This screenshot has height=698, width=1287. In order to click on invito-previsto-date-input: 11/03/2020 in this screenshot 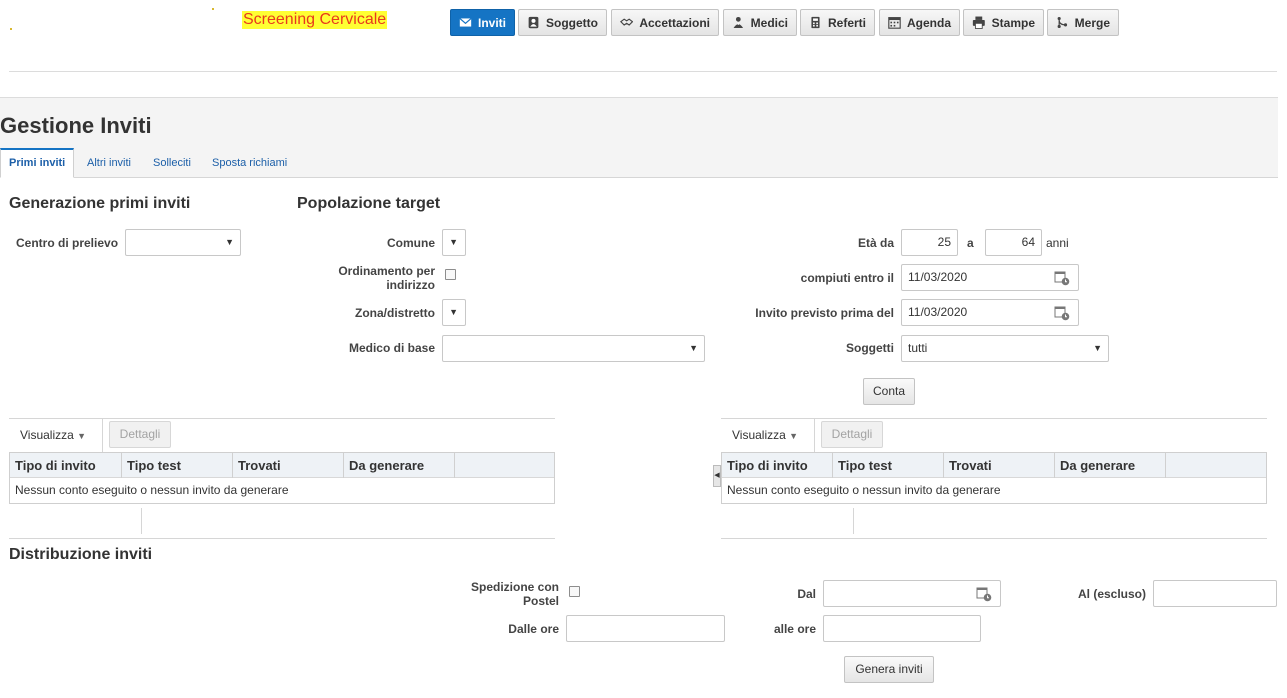, I will do `click(990, 312)`.